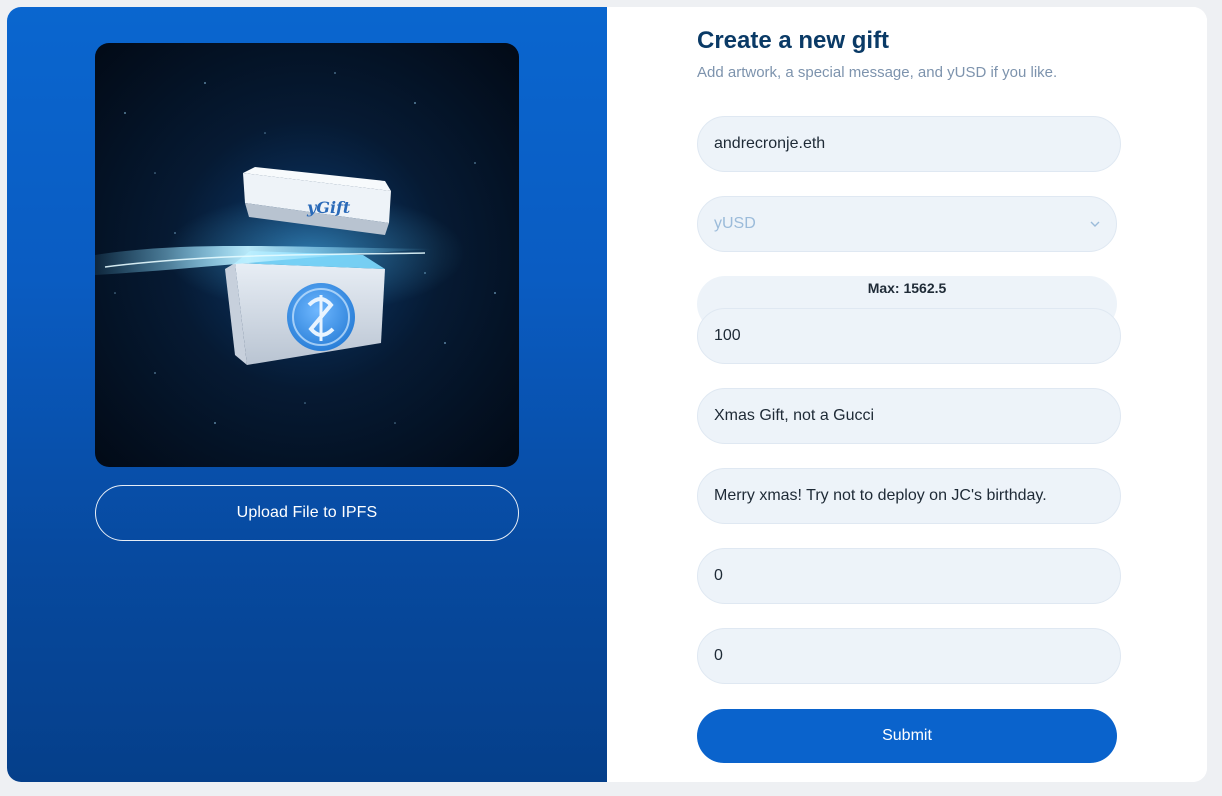 The width and height of the screenshot is (1222, 796). Describe the element at coordinates (907, 288) in the screenshot. I see `max-balance-label: Max: 1562.5` at that location.